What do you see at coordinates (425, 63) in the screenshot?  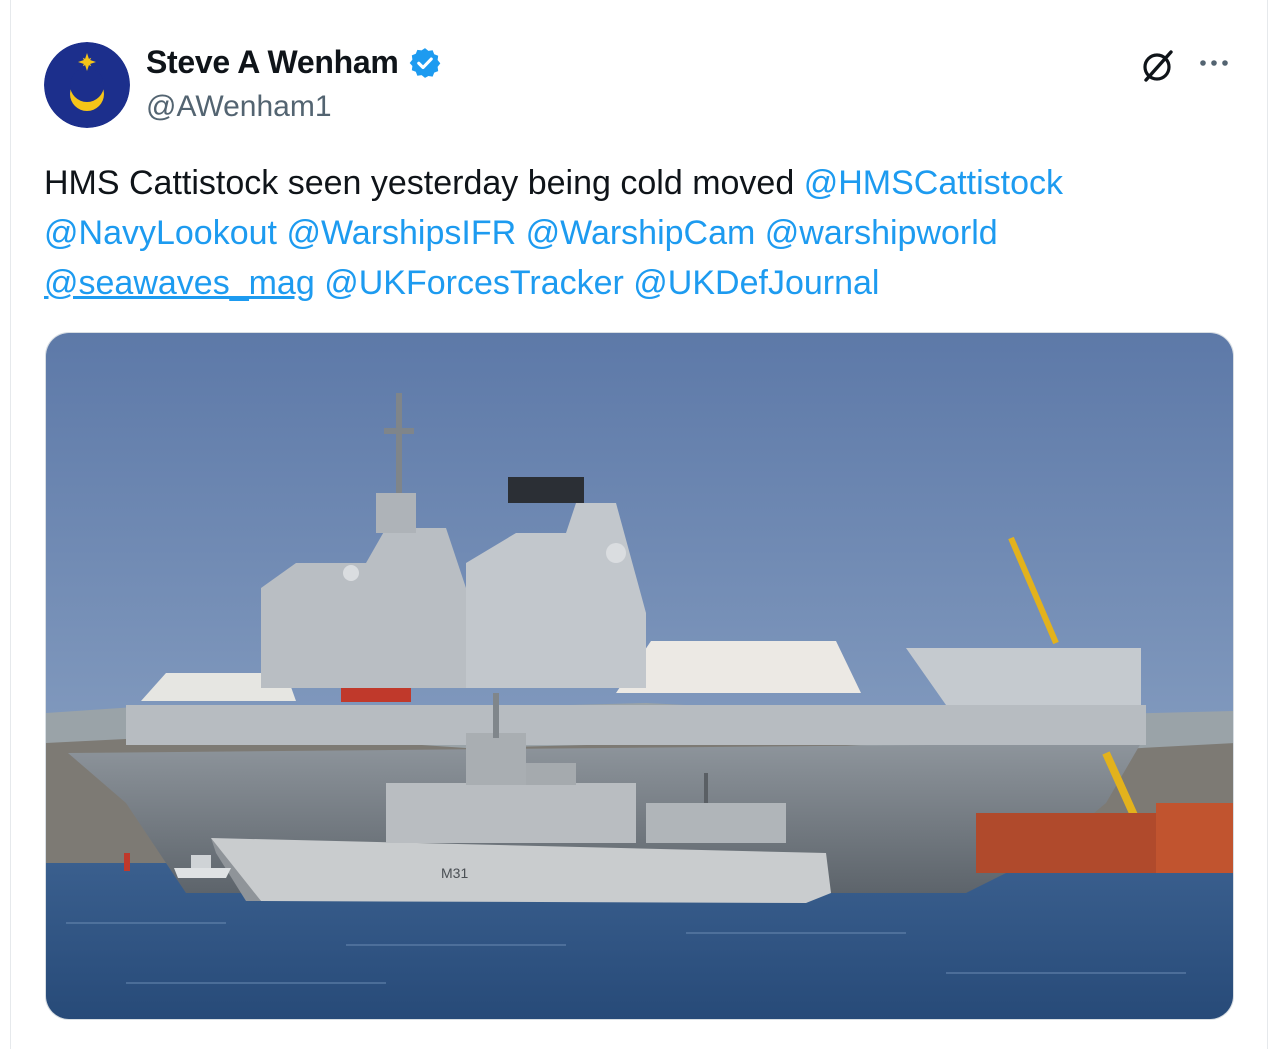 I see `verified-badge-icon` at bounding box center [425, 63].